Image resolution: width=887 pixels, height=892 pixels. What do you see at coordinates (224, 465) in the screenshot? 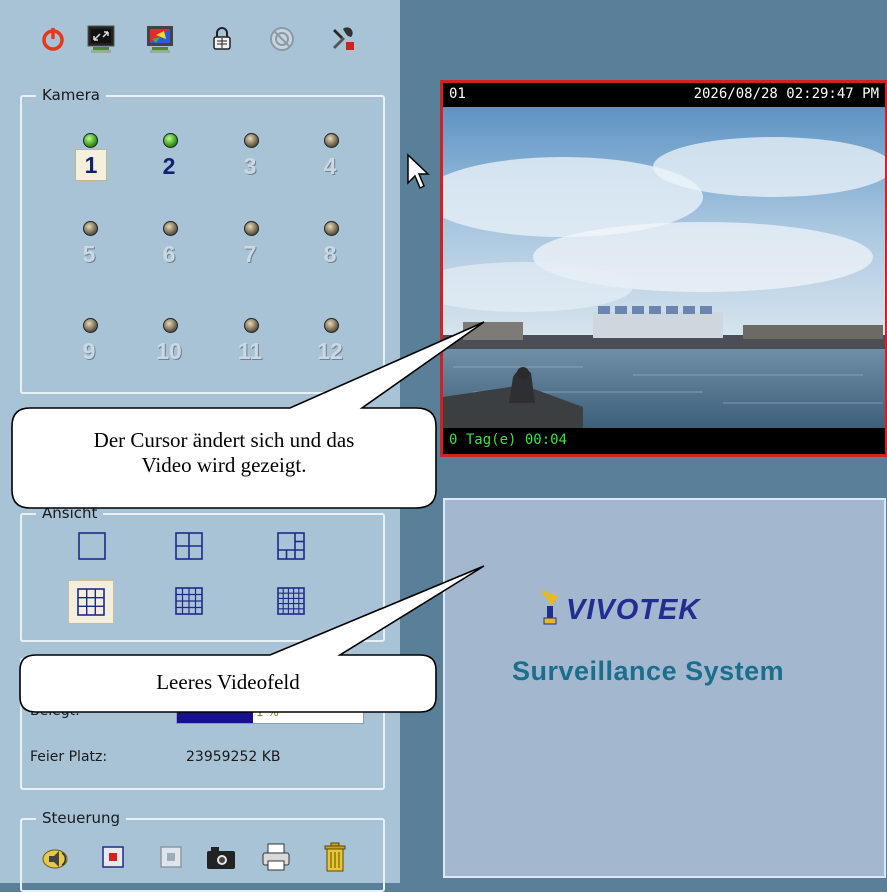
I see `callout-top-line2: Video wird gezeigt.` at bounding box center [224, 465].